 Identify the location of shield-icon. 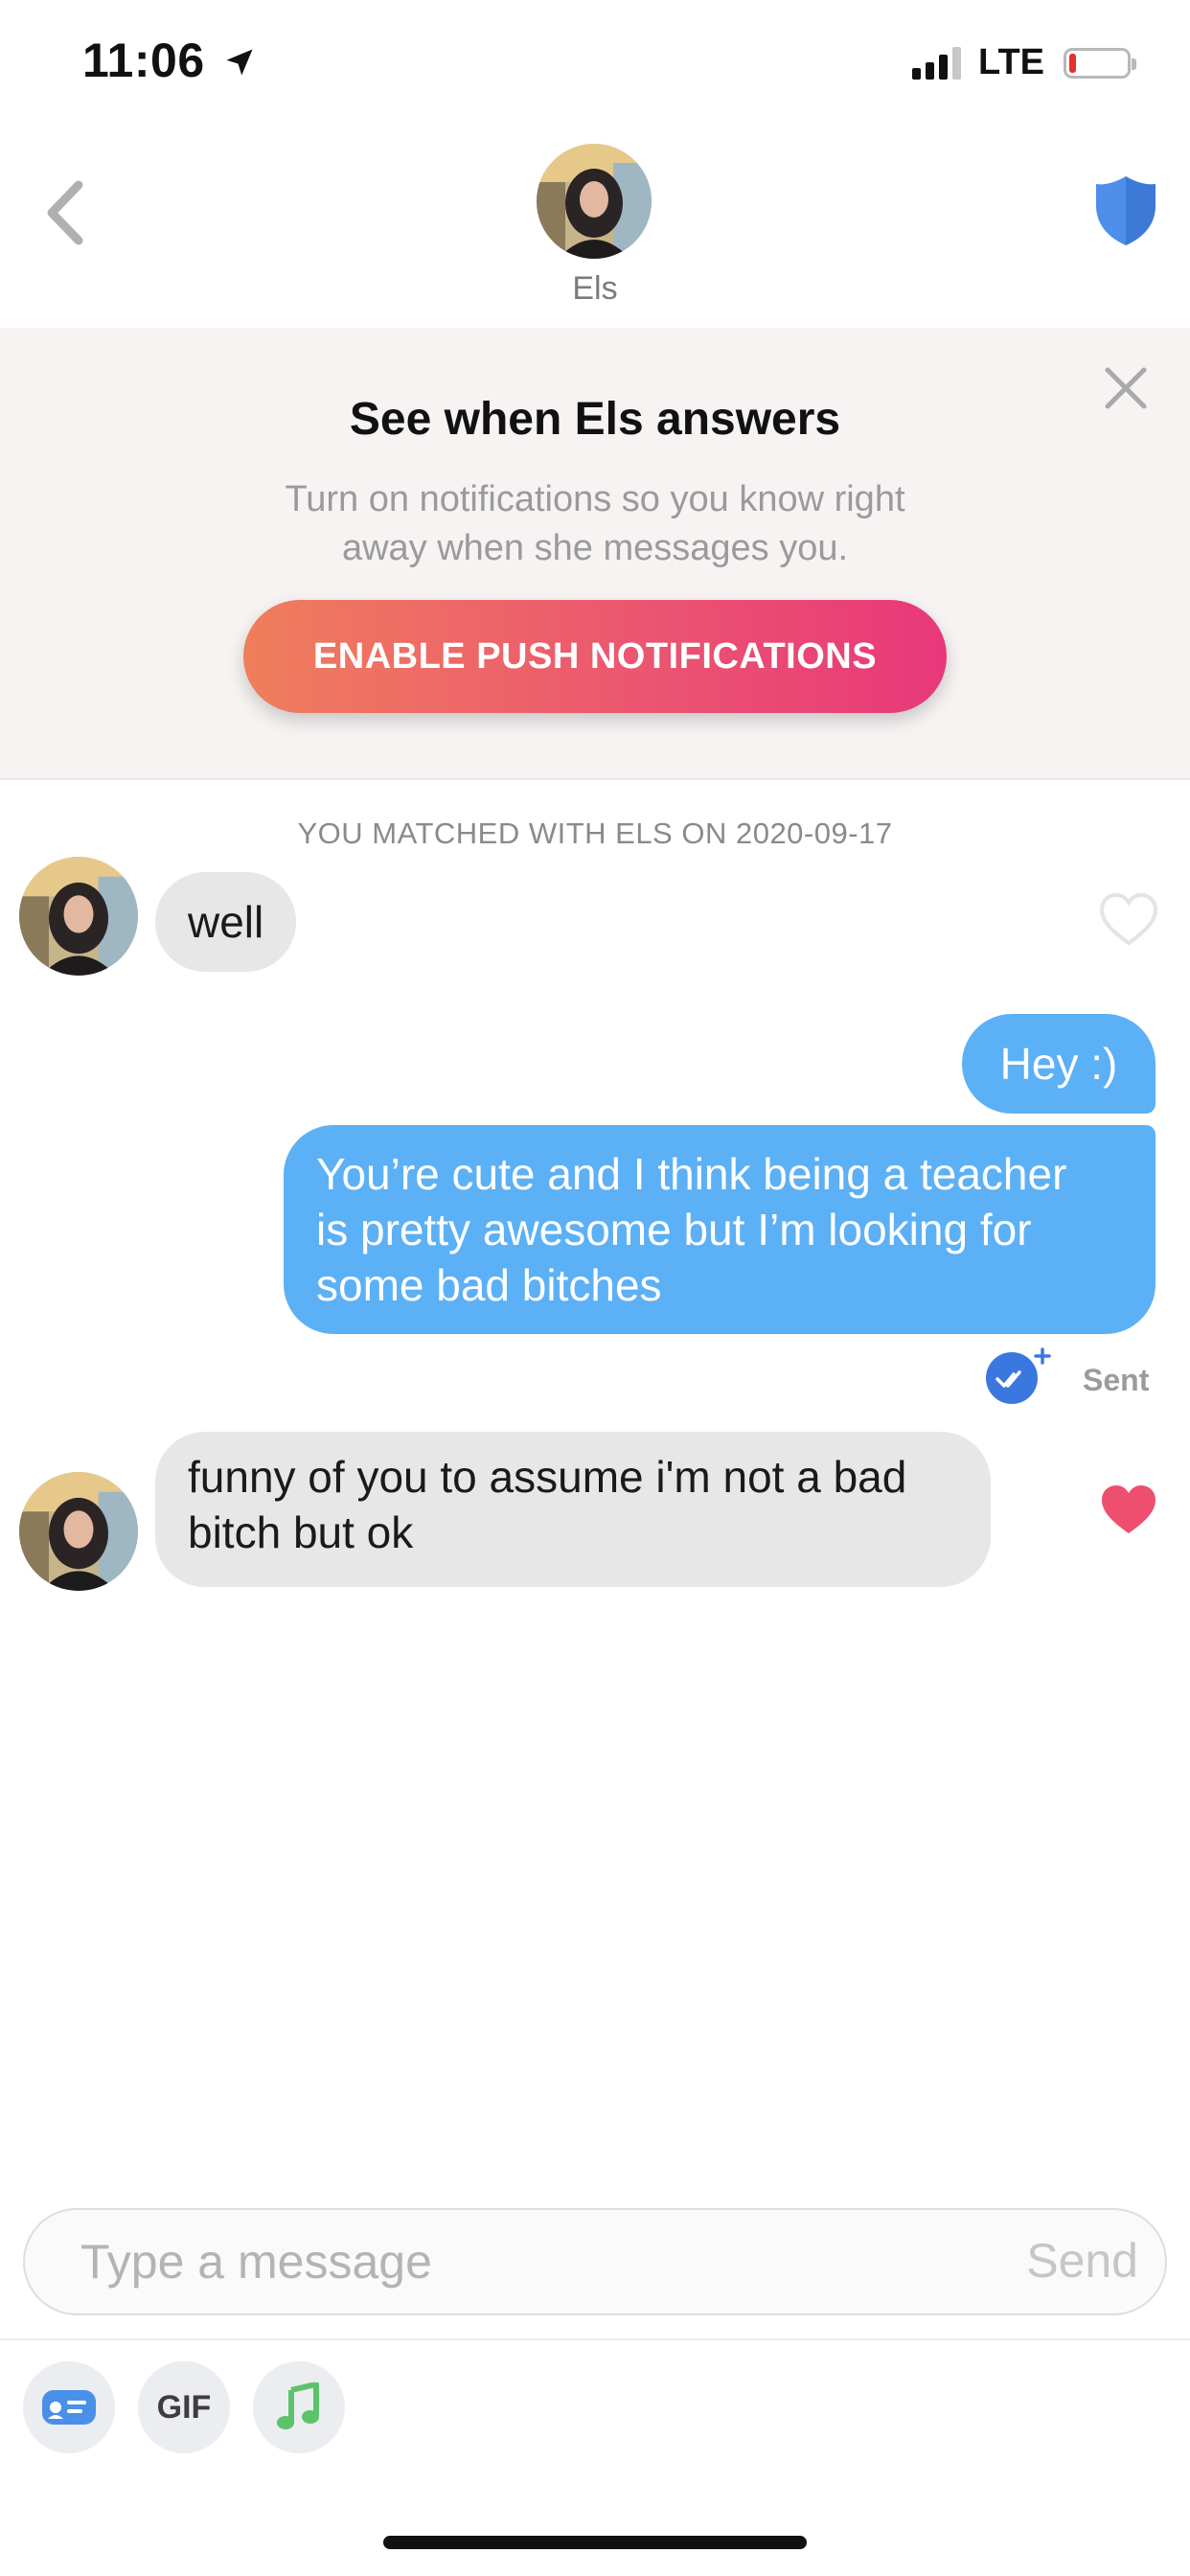
(1126, 210).